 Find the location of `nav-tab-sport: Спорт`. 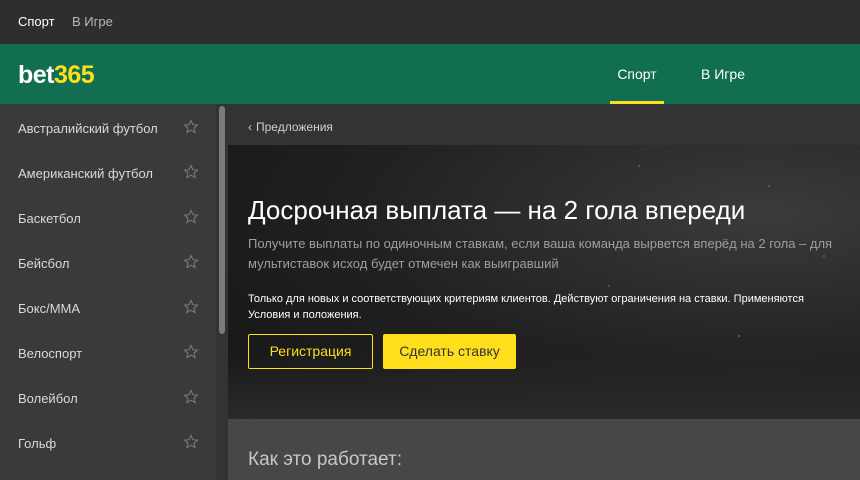

nav-tab-sport: Спорт is located at coordinates (637, 74).